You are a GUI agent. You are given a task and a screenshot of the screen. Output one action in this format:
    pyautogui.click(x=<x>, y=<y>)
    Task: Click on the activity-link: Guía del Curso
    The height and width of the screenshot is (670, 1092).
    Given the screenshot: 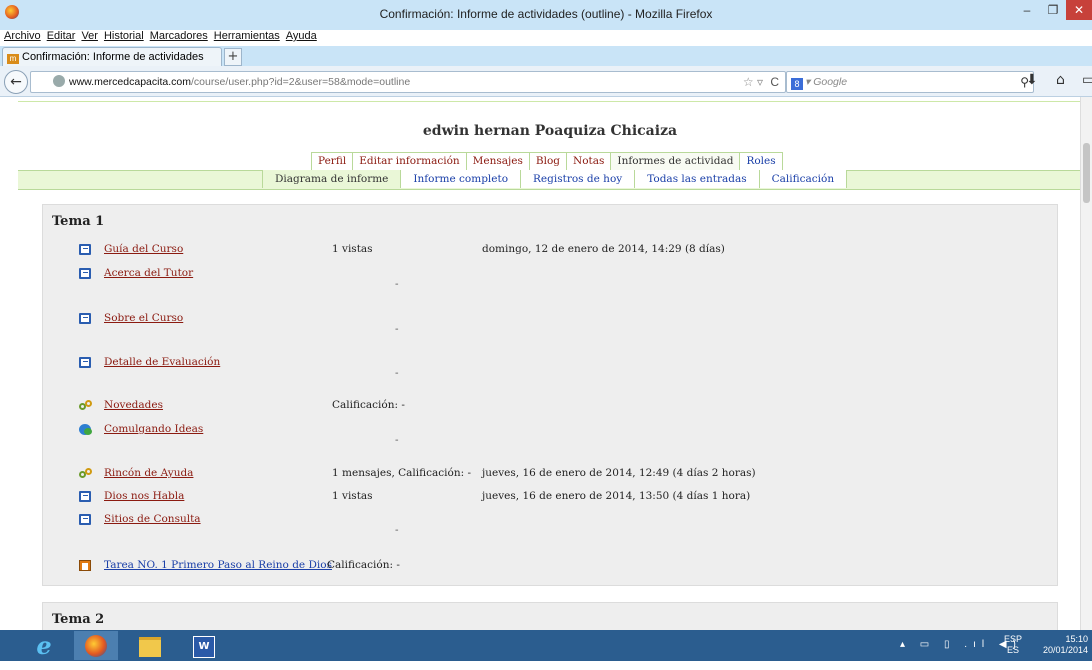 What is the action you would take?
    pyautogui.click(x=143, y=249)
    